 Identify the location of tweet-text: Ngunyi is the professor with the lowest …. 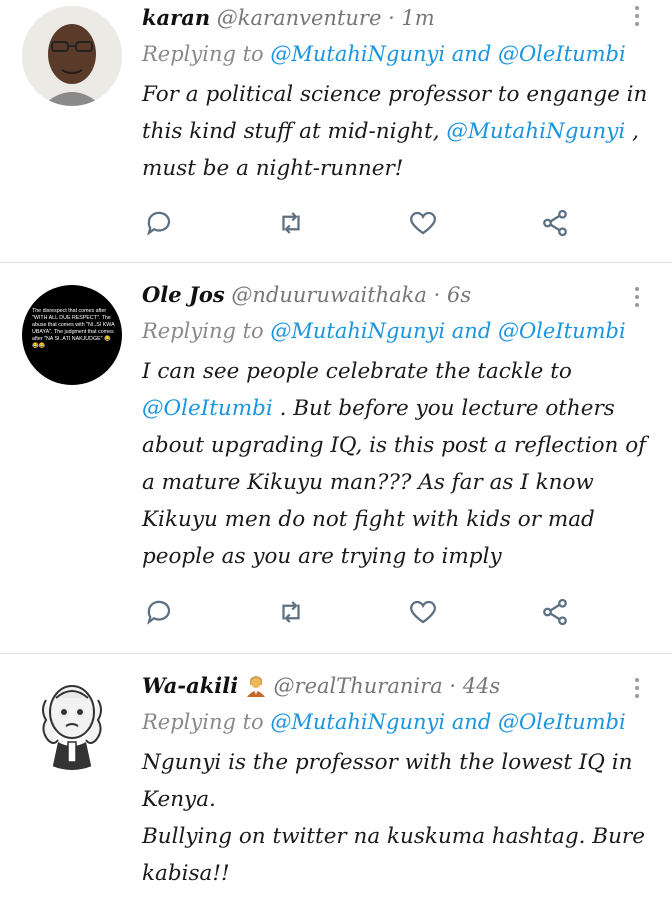
(393, 818).